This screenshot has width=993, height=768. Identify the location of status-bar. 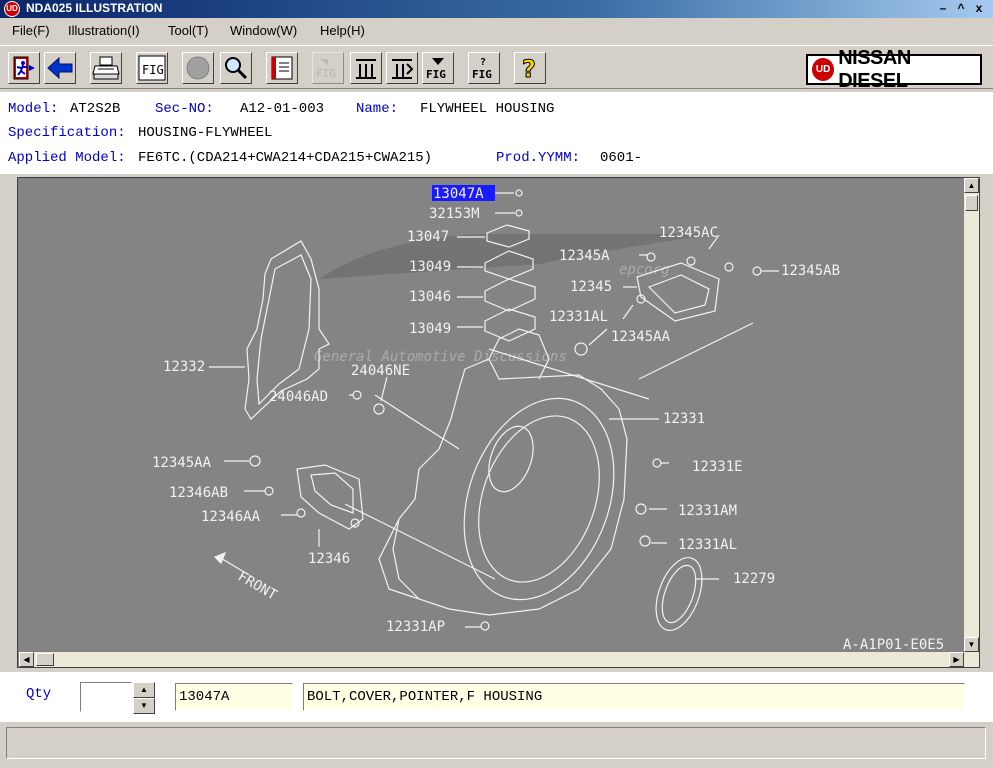
(496, 743).